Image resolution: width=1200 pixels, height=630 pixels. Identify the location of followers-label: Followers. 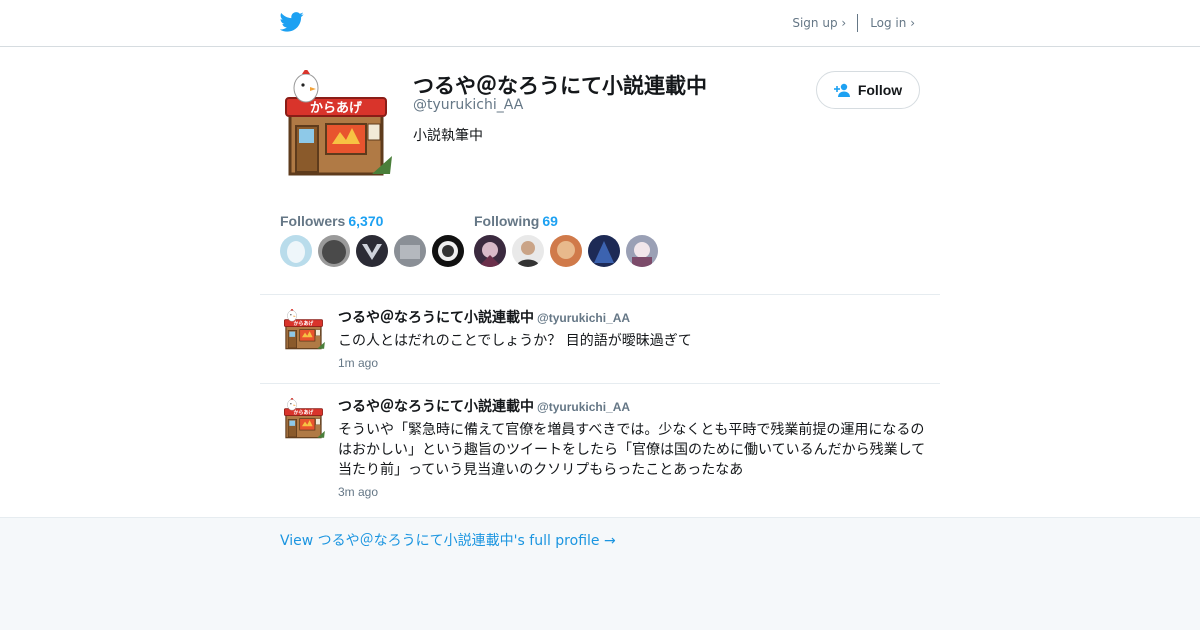
(313, 221).